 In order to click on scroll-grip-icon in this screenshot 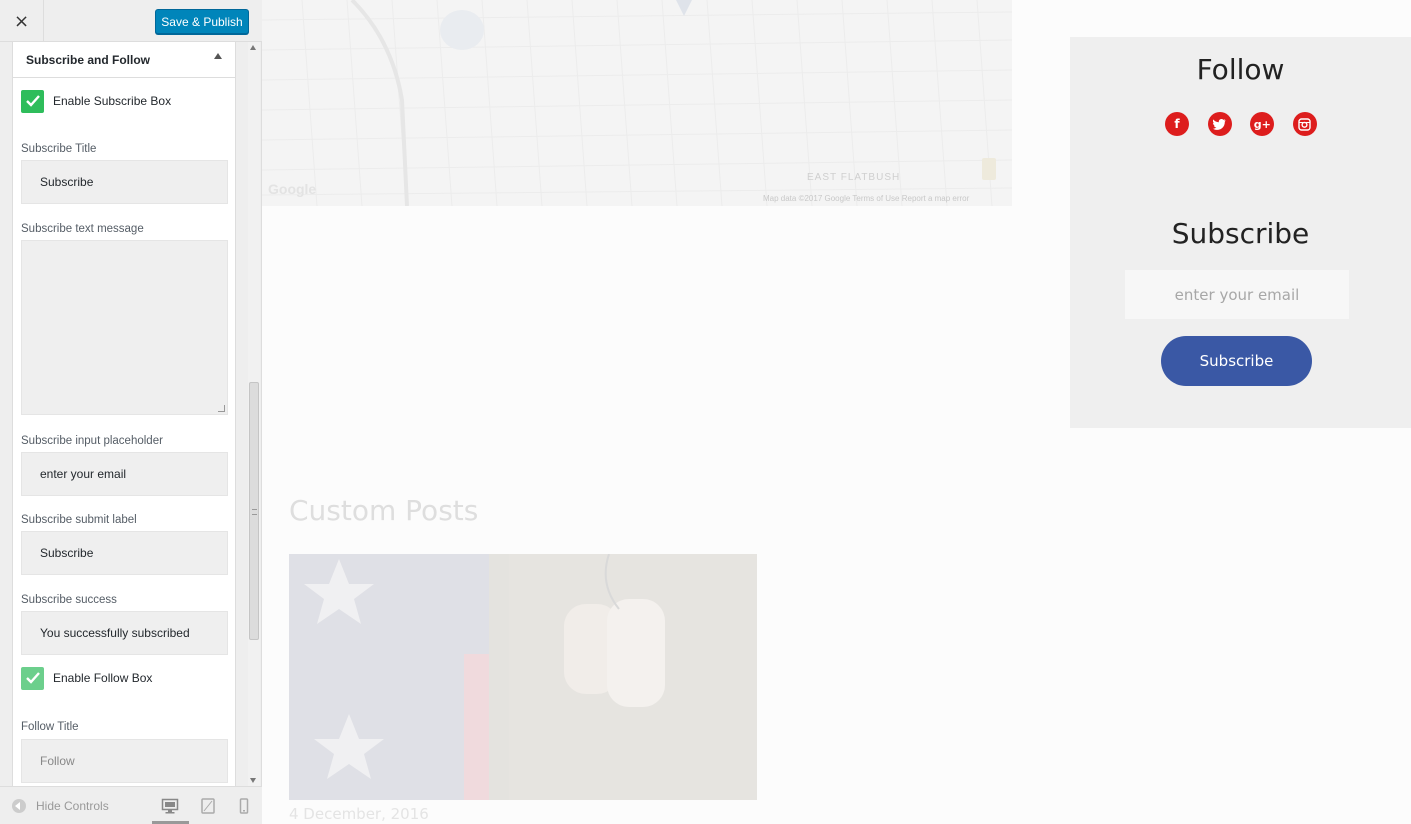, I will do `click(254, 512)`.